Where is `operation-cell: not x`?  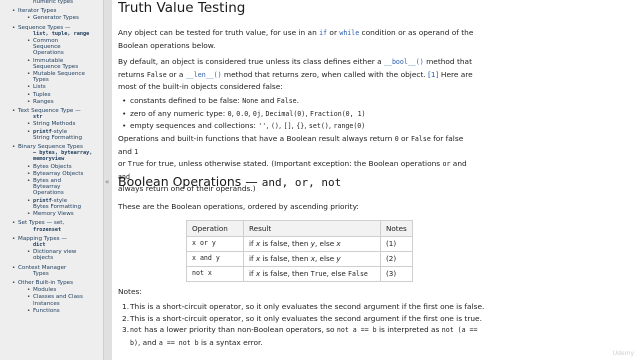
operation-cell: not x is located at coordinates (215, 274).